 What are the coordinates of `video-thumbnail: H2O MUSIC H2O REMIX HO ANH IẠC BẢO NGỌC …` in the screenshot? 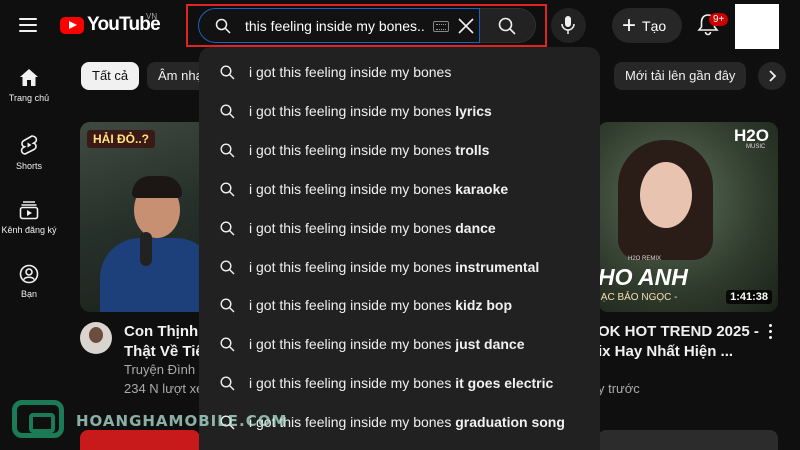 It's located at (688, 217).